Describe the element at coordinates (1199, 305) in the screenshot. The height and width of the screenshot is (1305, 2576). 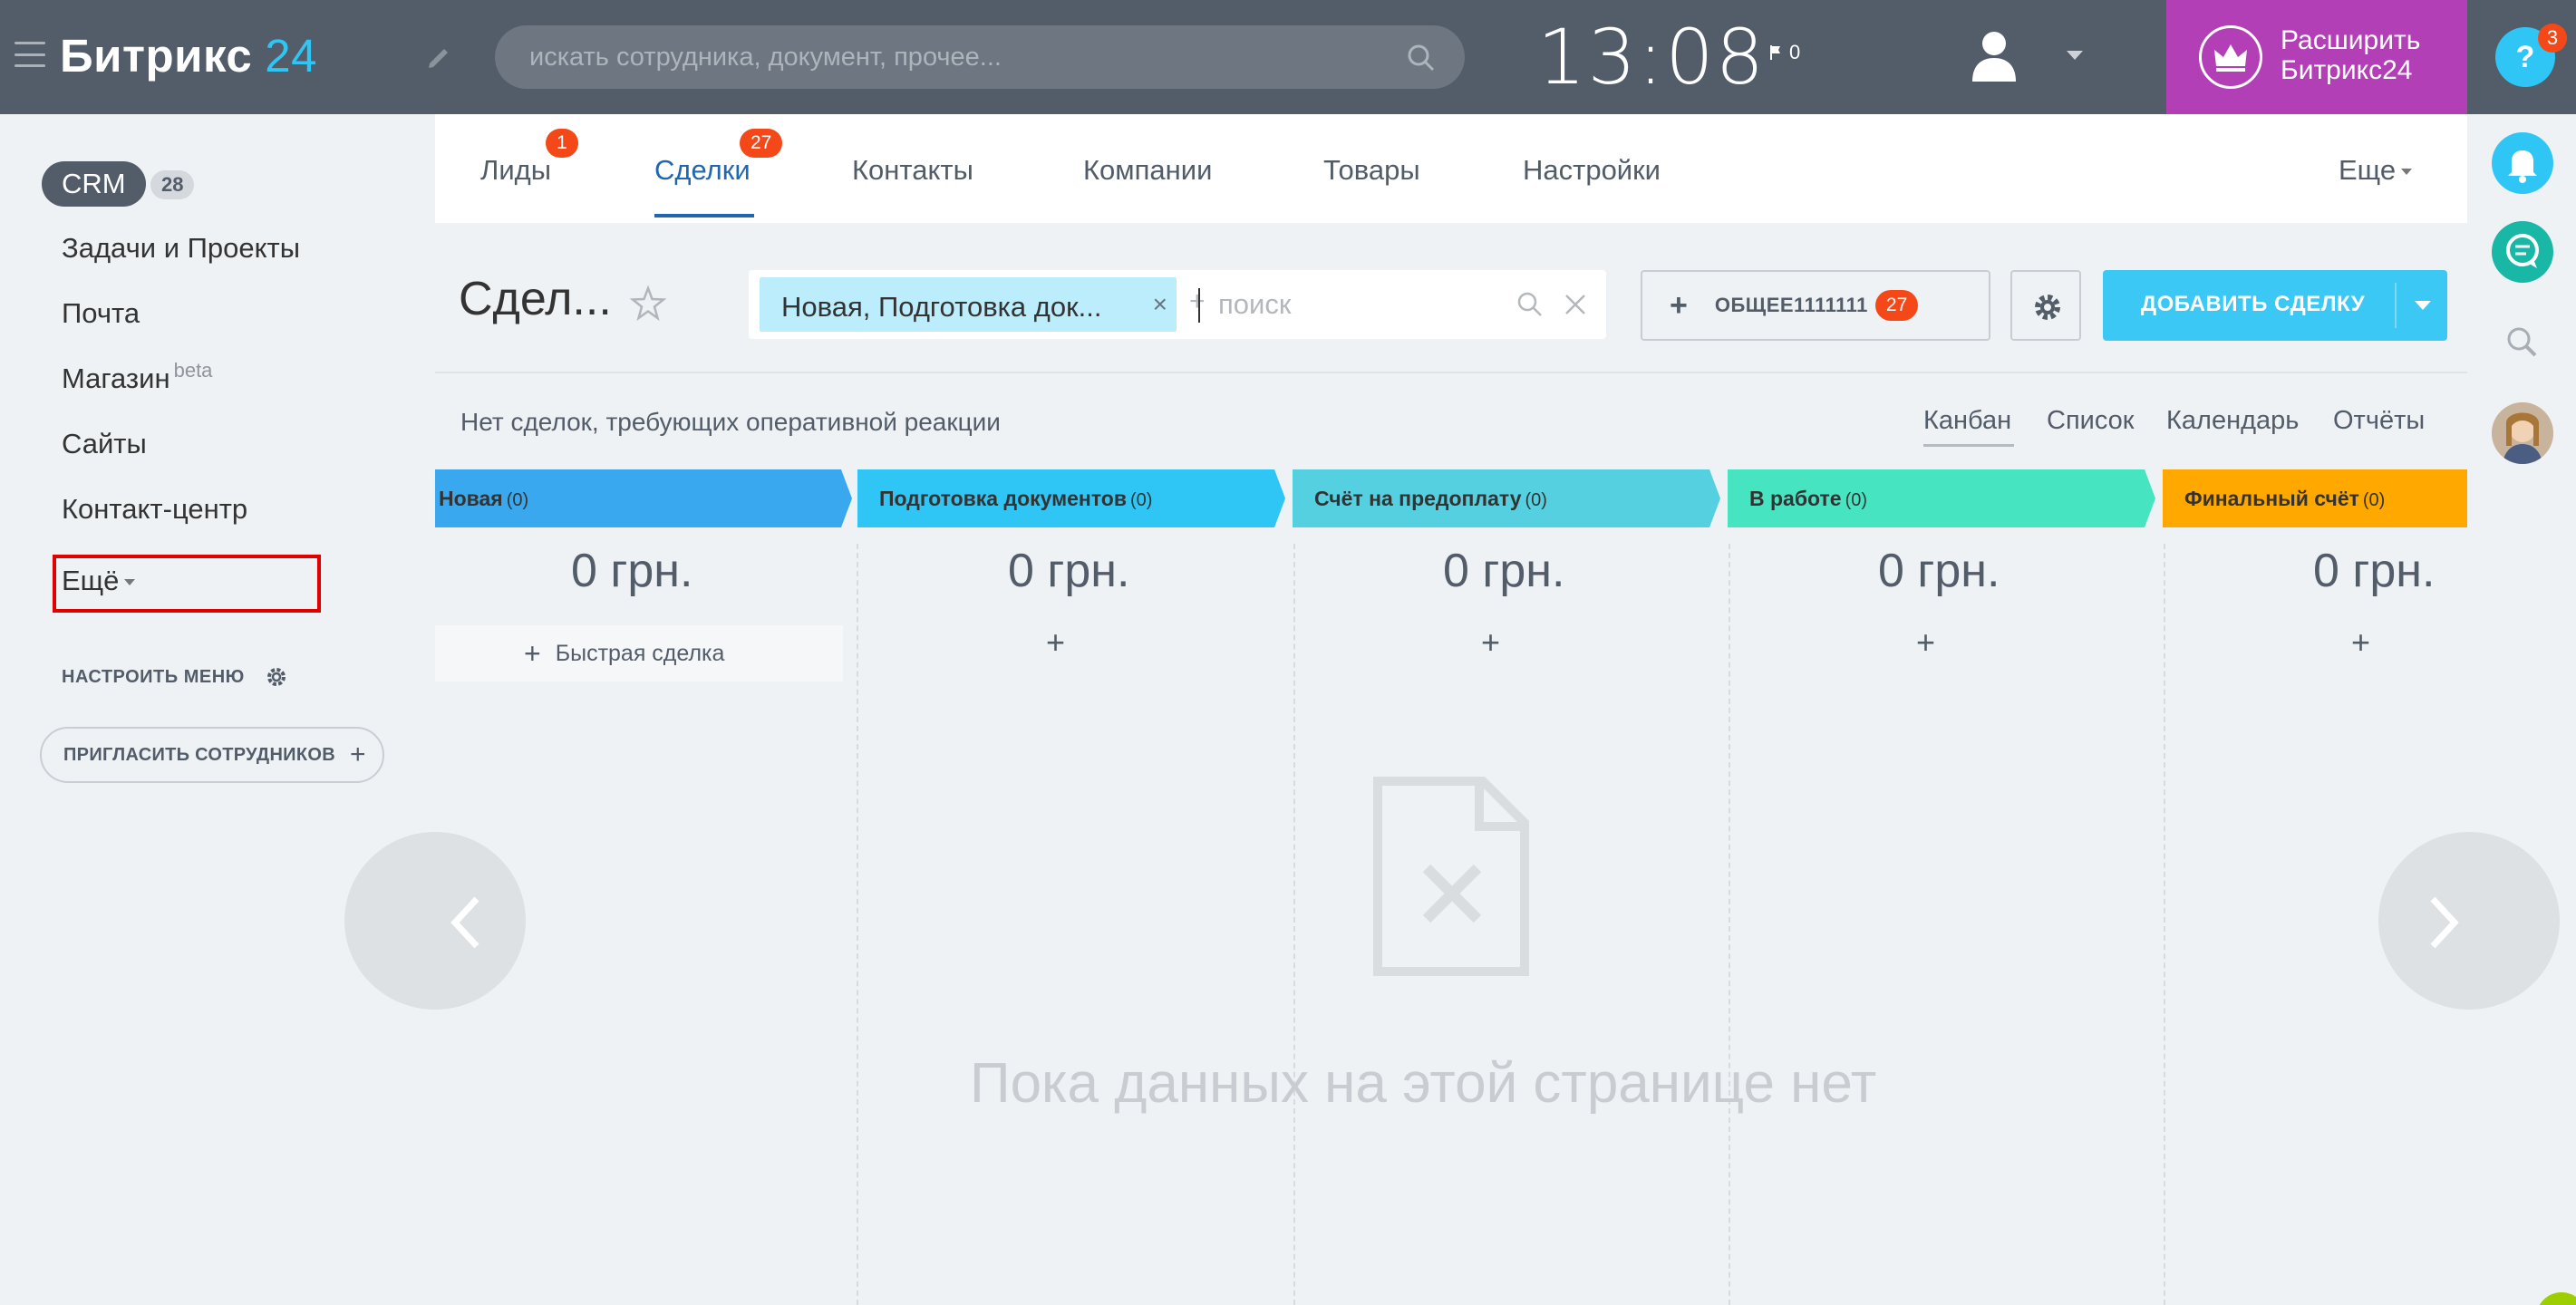
I see `text-cursor` at that location.